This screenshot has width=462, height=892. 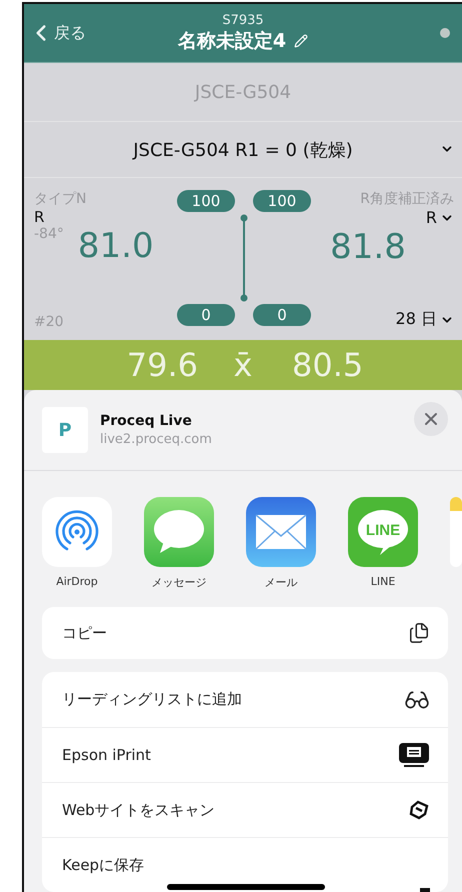 What do you see at coordinates (414, 755) in the screenshot?
I see `printer-icon` at bounding box center [414, 755].